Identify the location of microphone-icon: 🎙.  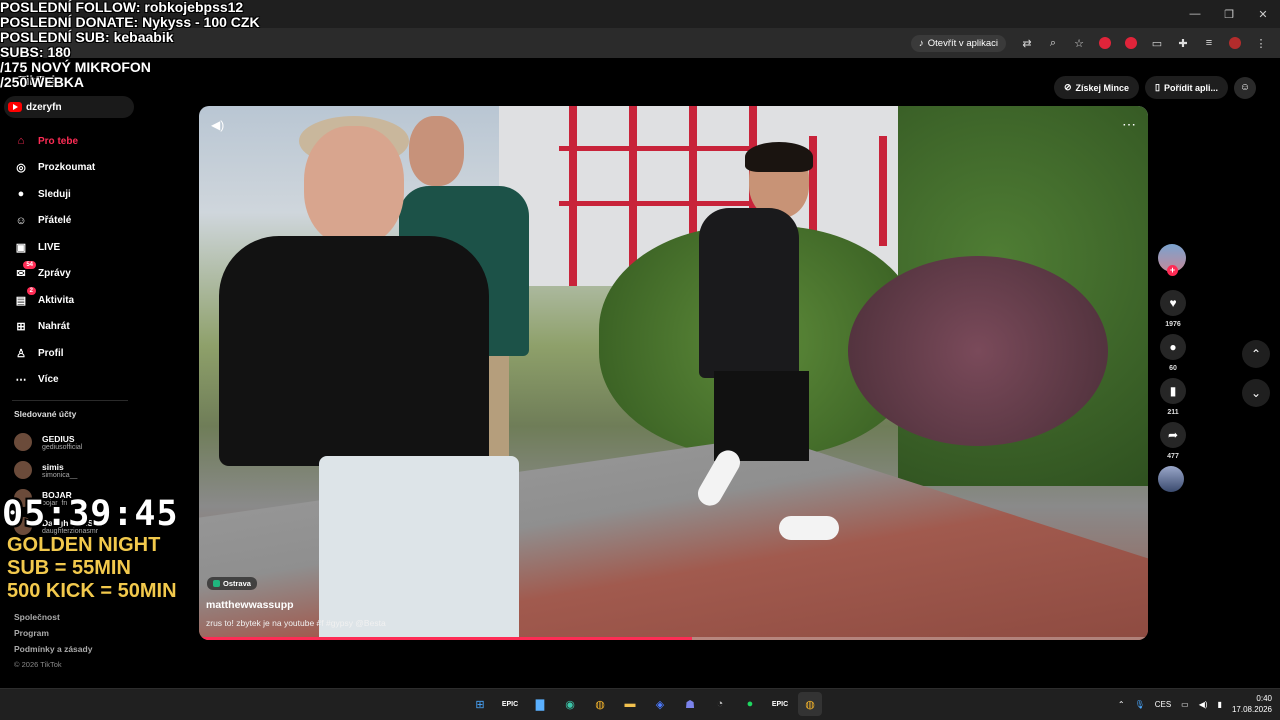
(1140, 704).